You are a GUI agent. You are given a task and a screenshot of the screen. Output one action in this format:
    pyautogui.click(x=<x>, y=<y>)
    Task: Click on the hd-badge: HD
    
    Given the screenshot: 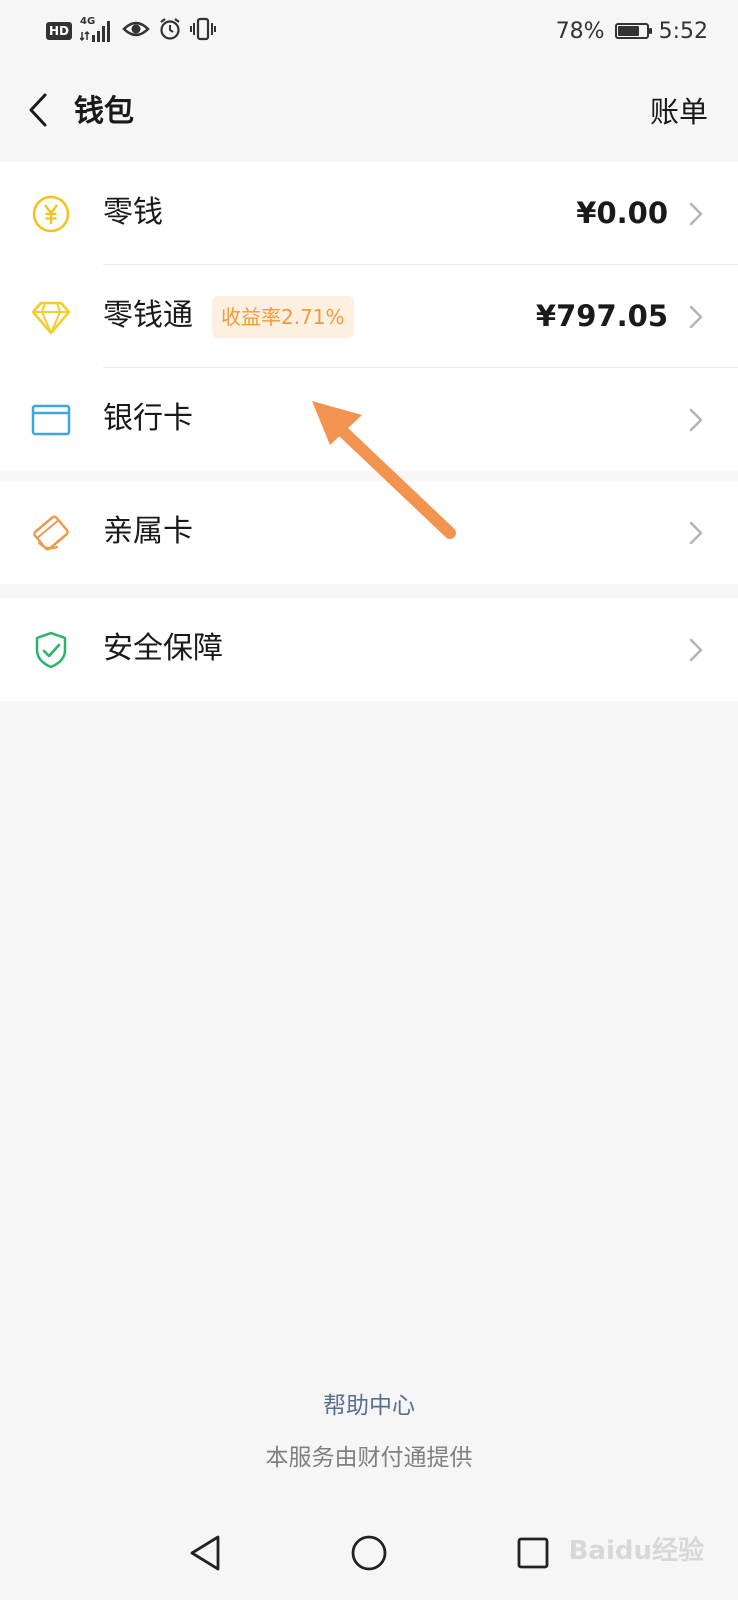 What is the action you would take?
    pyautogui.click(x=59, y=31)
    